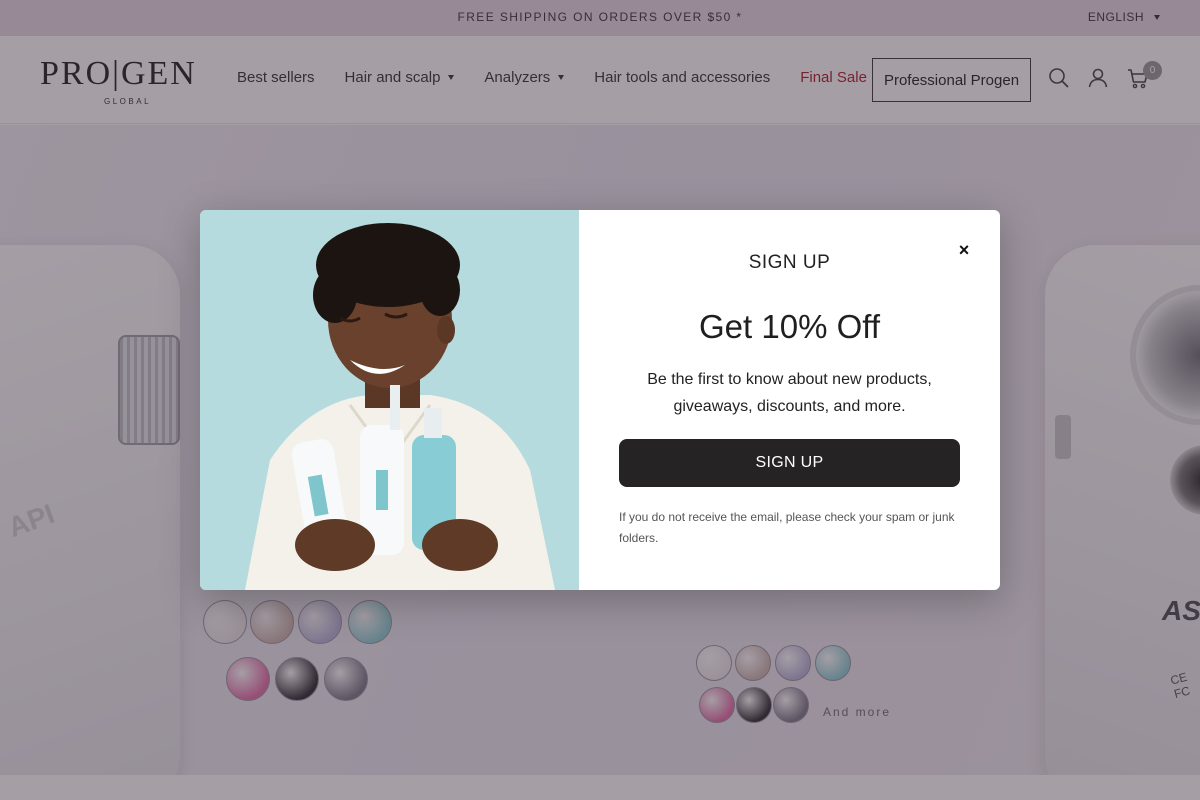 Image resolution: width=1200 pixels, height=800 pixels. What do you see at coordinates (789, 262) in the screenshot?
I see `signup-kicker: SIGN UP` at bounding box center [789, 262].